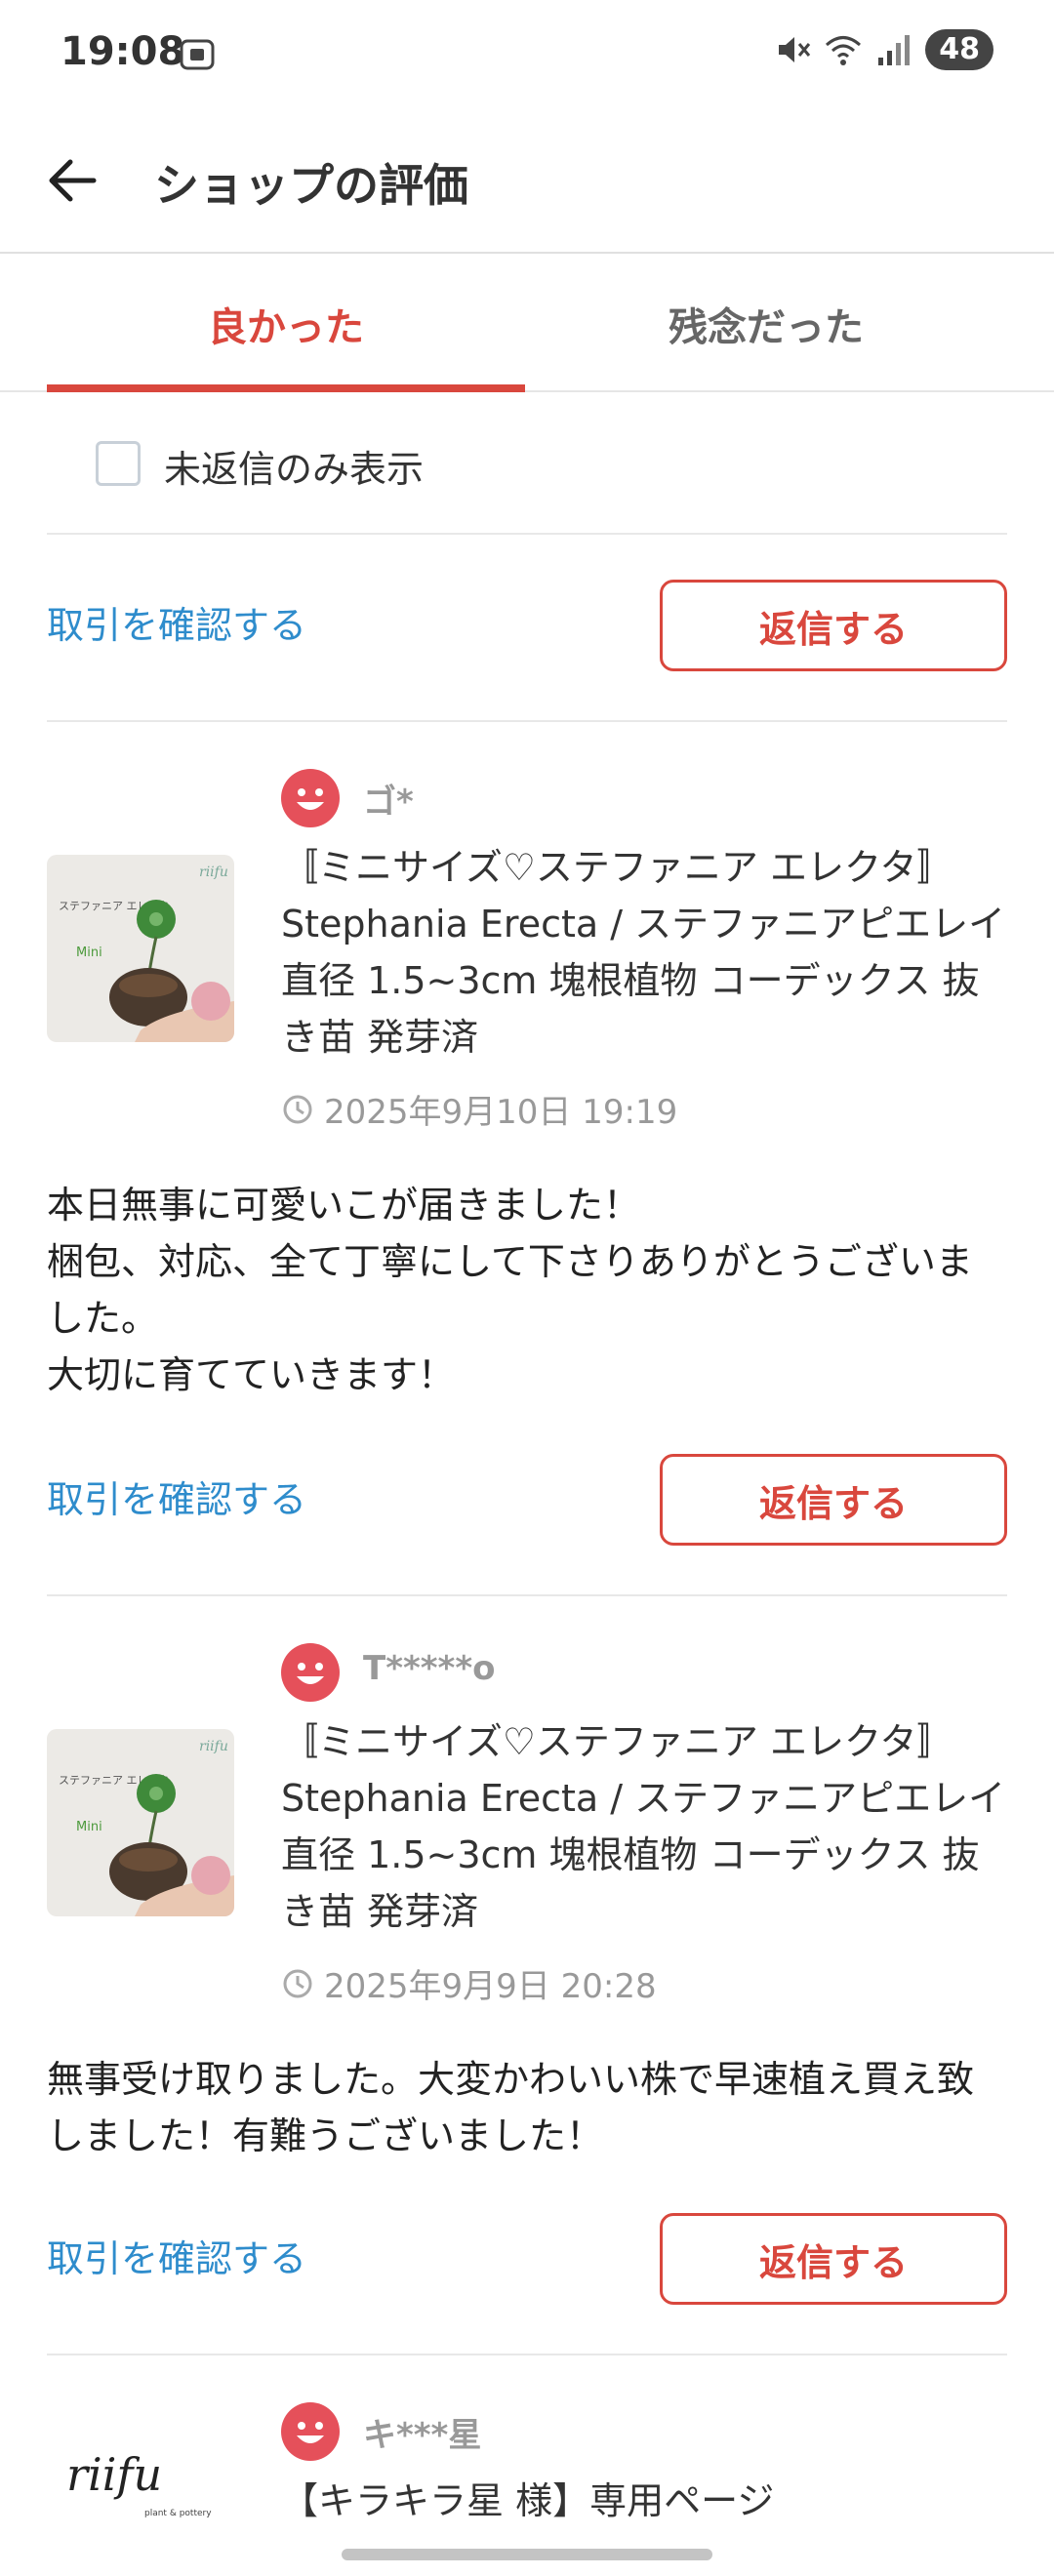 This screenshot has width=1054, height=2576. What do you see at coordinates (286, 388) in the screenshot?
I see `active-tab-indicator` at bounding box center [286, 388].